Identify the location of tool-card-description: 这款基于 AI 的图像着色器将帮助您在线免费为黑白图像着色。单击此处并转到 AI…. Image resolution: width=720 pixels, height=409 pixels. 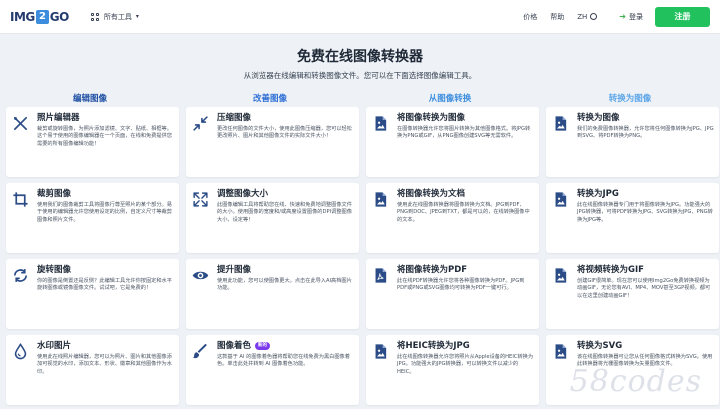
(283, 361).